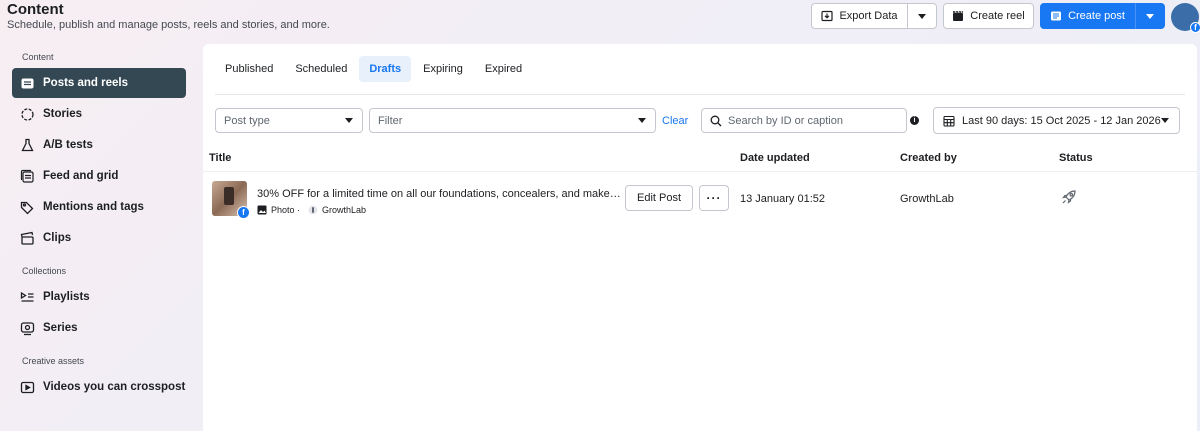 This screenshot has height=431, width=1200. I want to click on clear-filters-link: Clear, so click(675, 121).